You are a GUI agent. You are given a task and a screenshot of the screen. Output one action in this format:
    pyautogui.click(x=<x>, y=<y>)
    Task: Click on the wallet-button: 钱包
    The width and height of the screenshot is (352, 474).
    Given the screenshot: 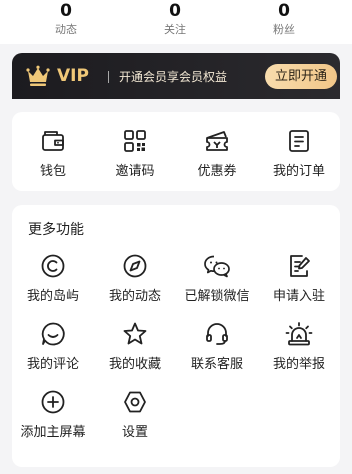 What is the action you would take?
    pyautogui.click(x=53, y=154)
    